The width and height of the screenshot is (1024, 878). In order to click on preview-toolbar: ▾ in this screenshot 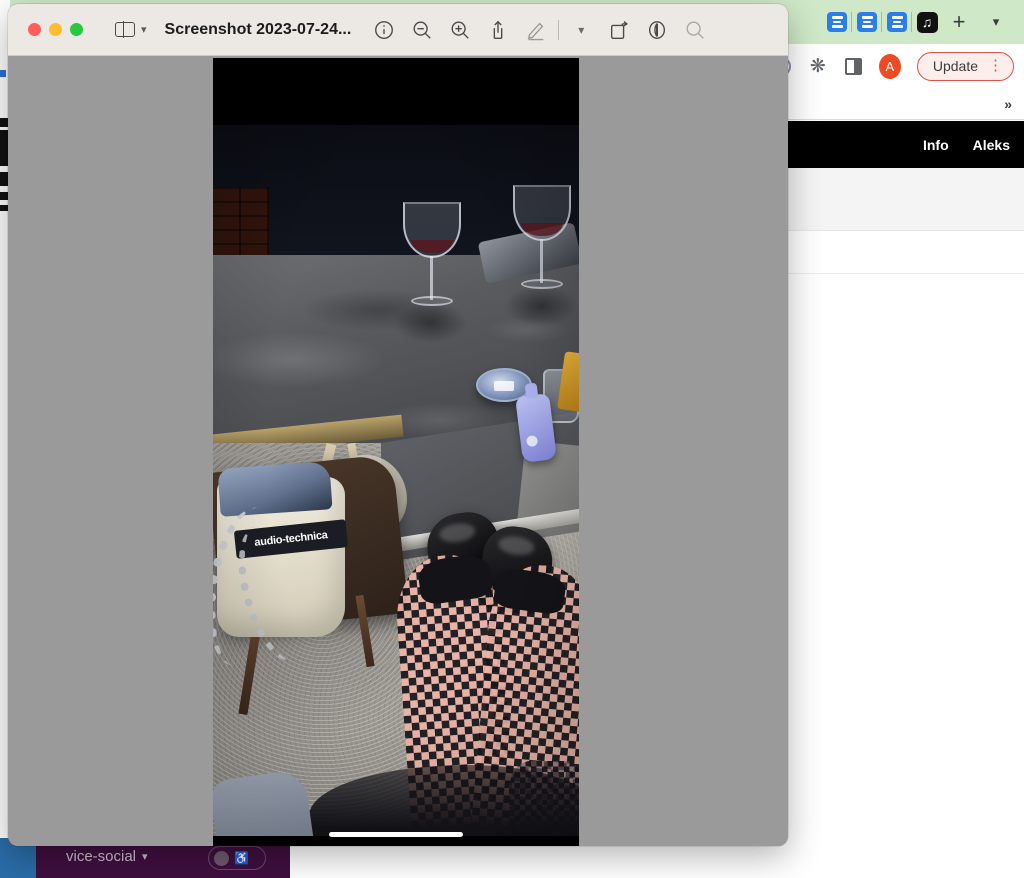, I will do `click(539, 30)`.